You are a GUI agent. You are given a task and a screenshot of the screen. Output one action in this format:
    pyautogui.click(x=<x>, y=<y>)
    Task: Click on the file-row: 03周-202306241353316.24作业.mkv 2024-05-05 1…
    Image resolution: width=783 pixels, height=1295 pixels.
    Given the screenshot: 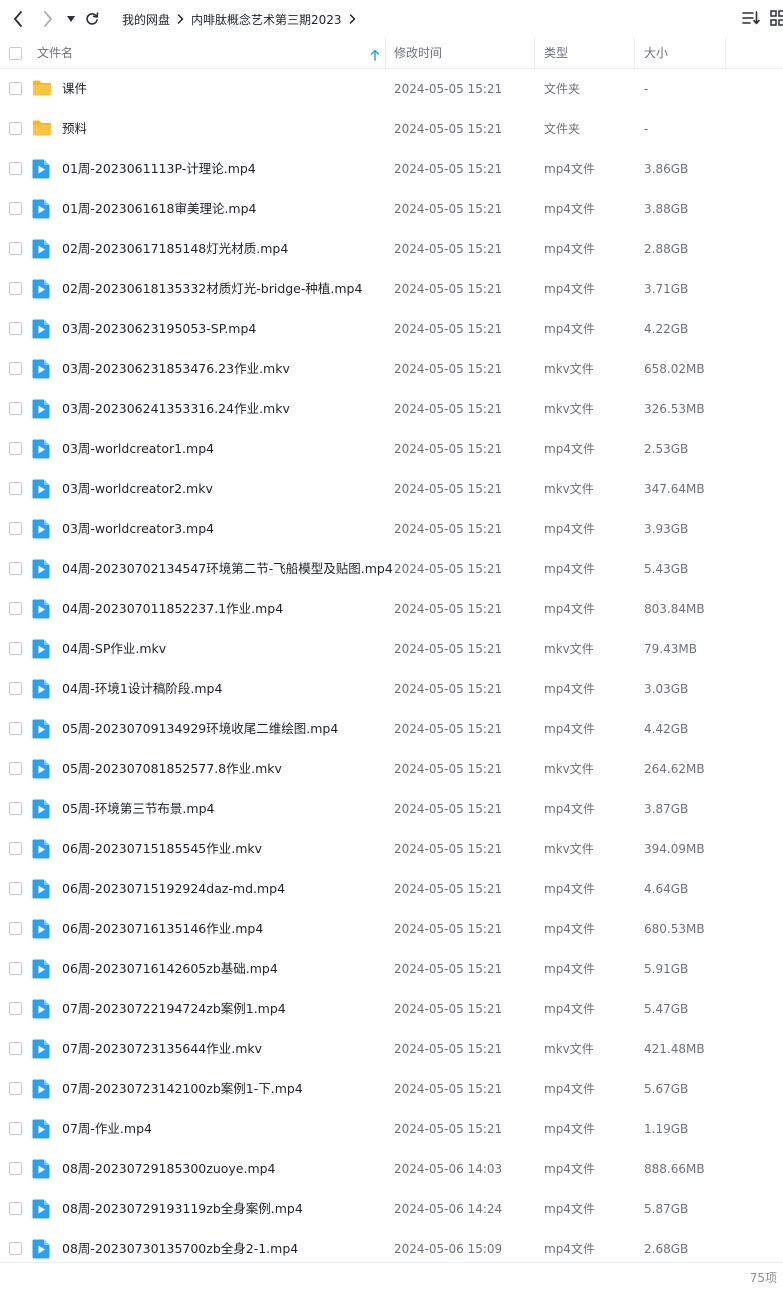 What is the action you would take?
    pyautogui.click(x=391, y=409)
    